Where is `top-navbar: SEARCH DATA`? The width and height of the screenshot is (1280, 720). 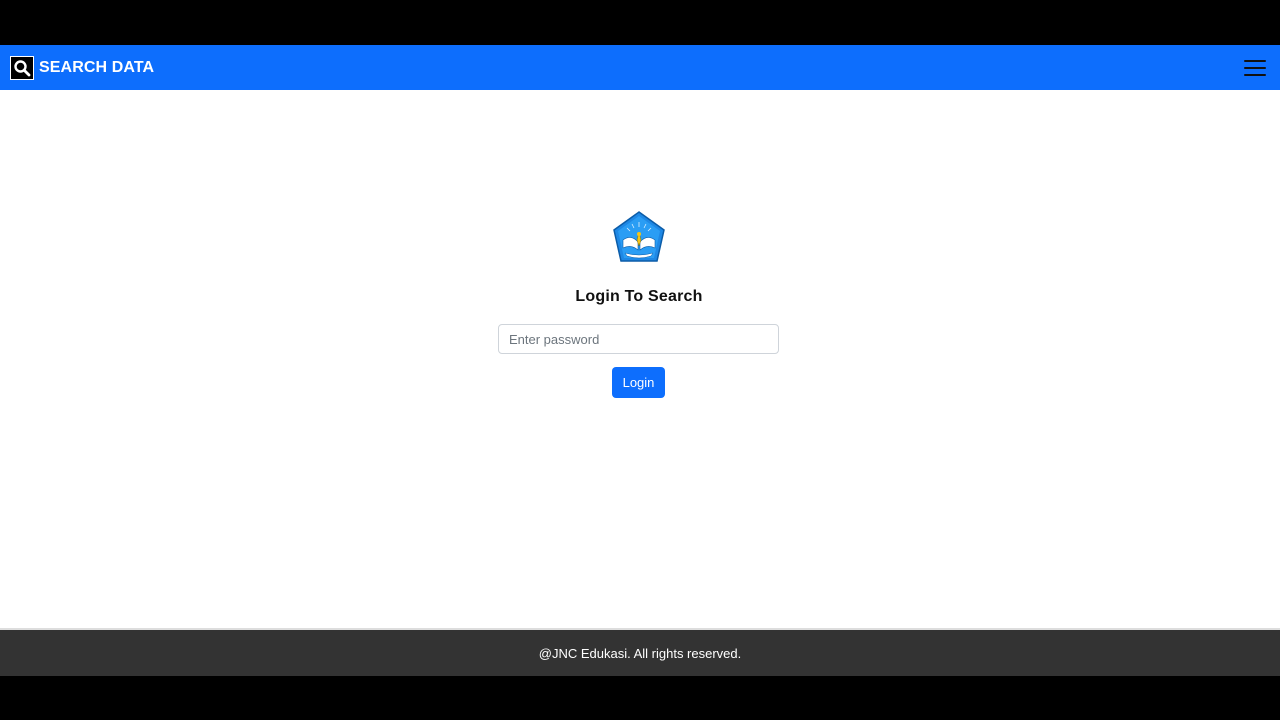 top-navbar: SEARCH DATA is located at coordinates (640, 67).